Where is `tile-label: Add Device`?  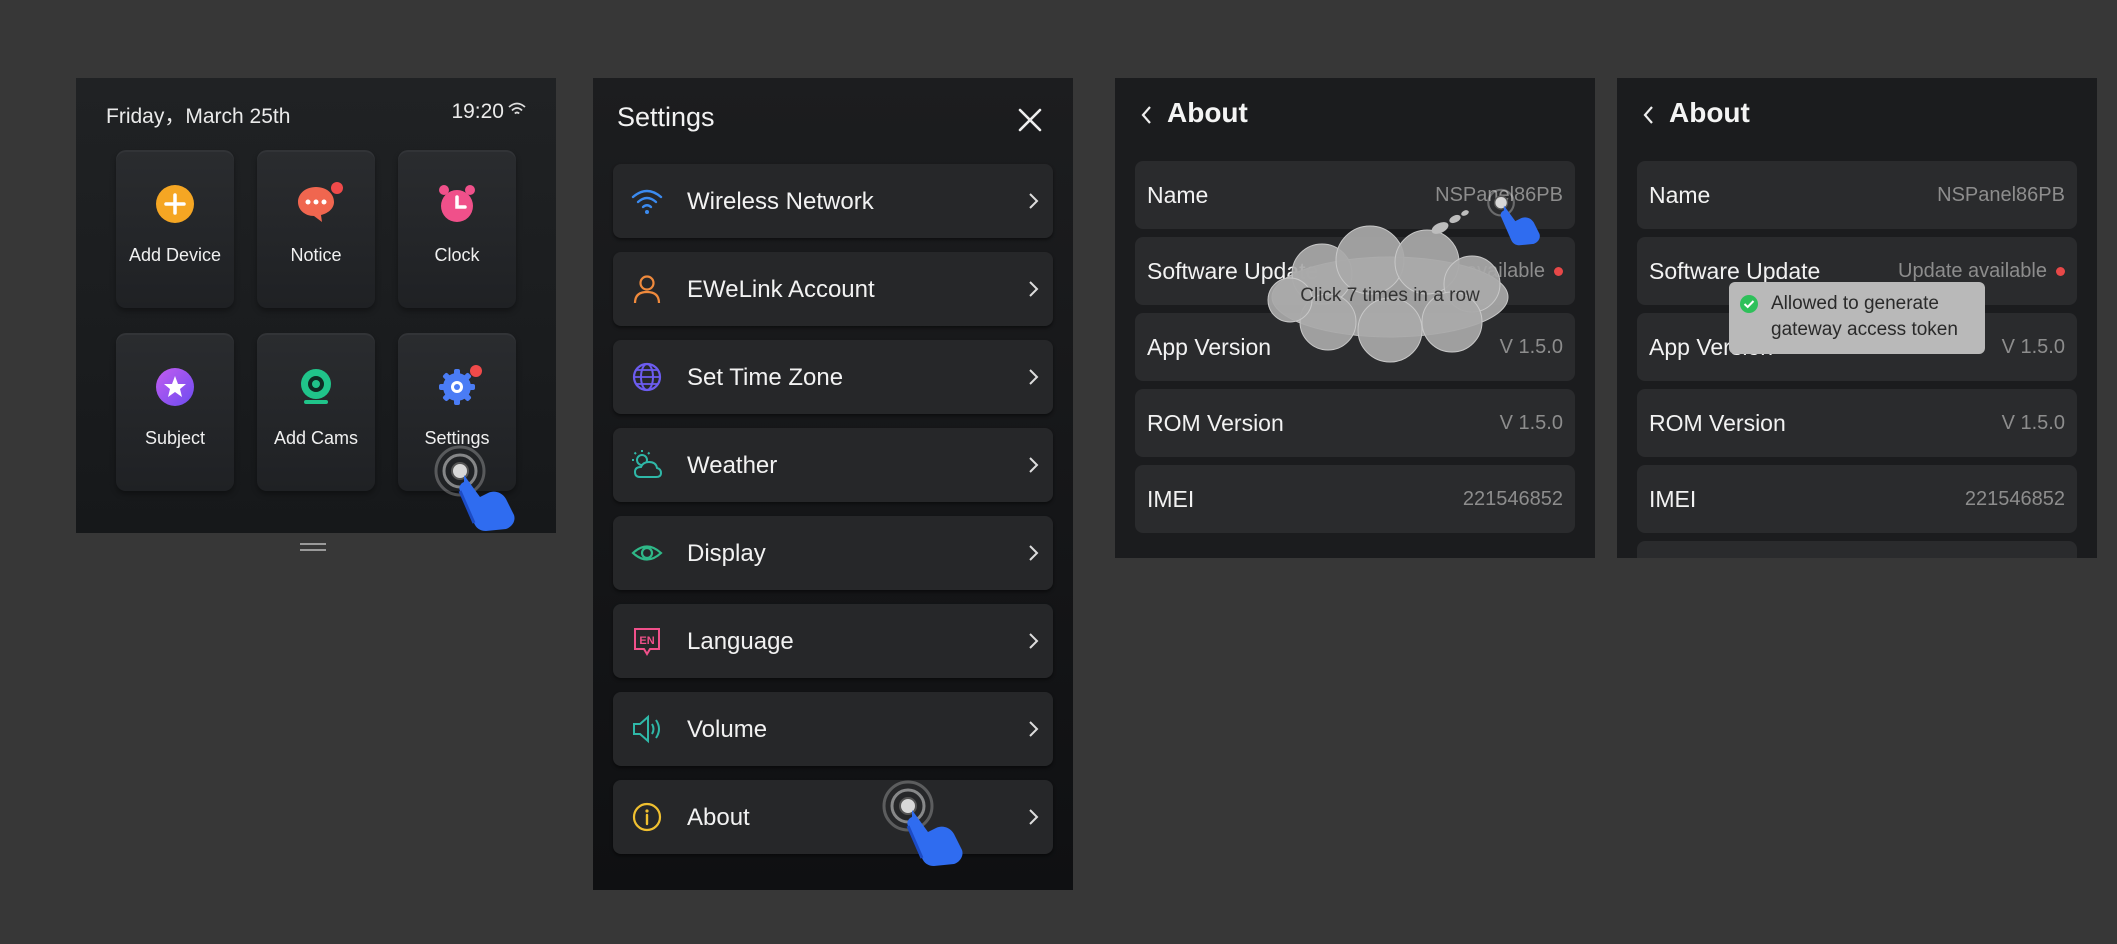
tile-label: Add Device is located at coordinates (175, 255).